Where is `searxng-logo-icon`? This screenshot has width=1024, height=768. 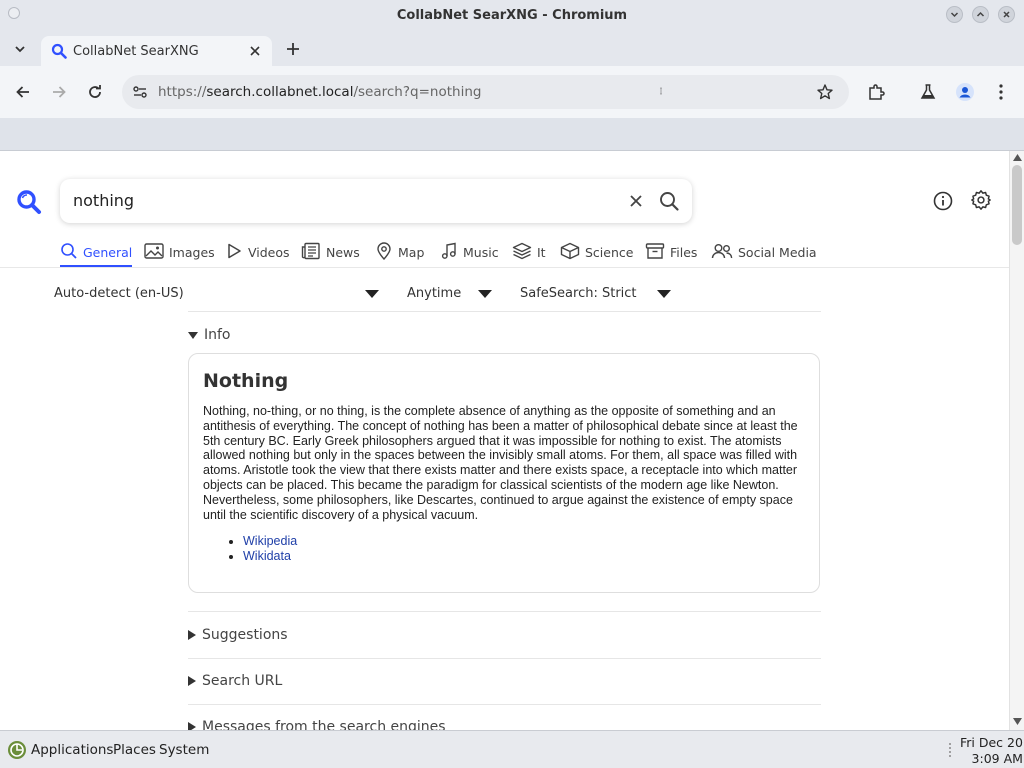 searxng-logo-icon is located at coordinates (29, 202).